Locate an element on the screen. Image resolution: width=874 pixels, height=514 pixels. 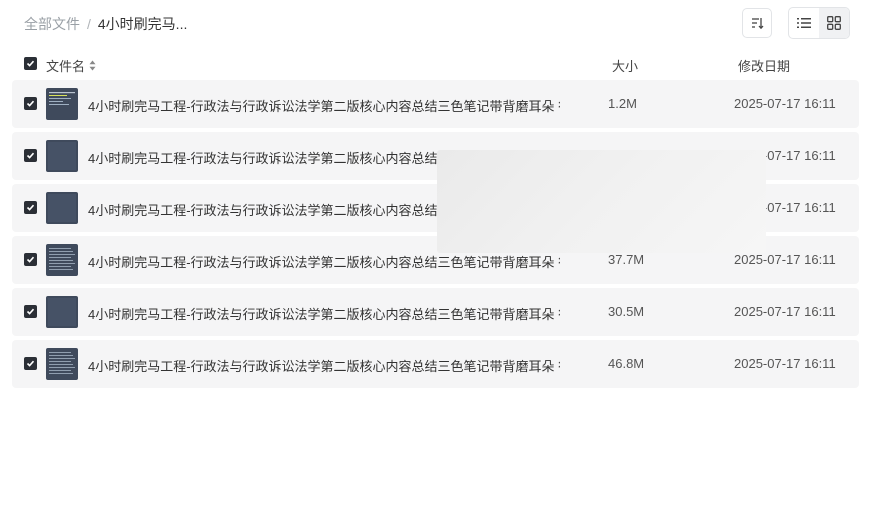
grid-view-icon is located at coordinates (834, 23).